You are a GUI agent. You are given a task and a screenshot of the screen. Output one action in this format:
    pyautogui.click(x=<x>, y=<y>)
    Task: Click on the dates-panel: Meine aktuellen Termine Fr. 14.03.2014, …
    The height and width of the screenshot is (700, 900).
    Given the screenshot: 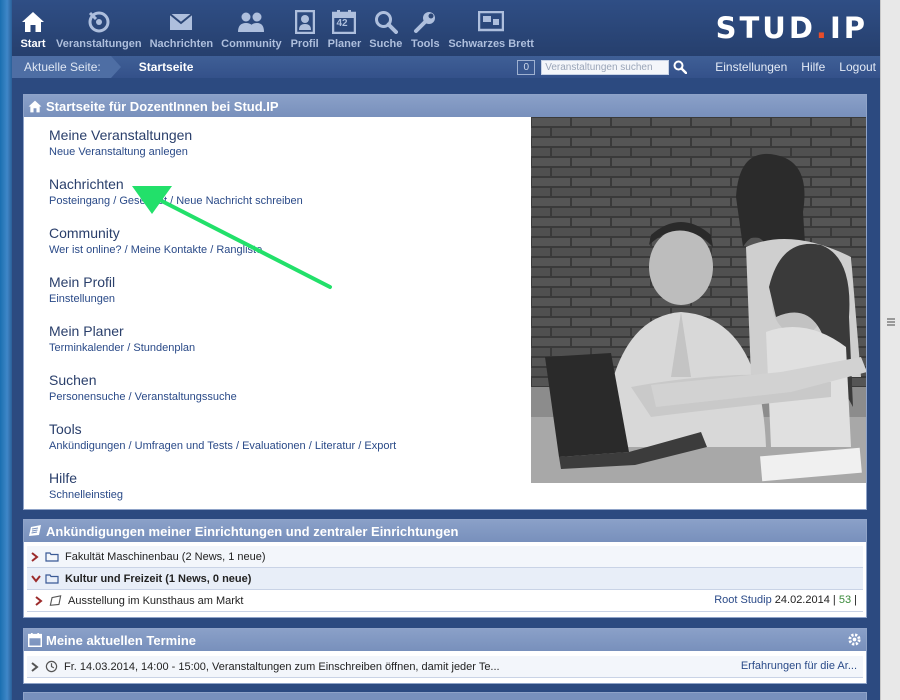 What is the action you would take?
    pyautogui.click(x=445, y=656)
    